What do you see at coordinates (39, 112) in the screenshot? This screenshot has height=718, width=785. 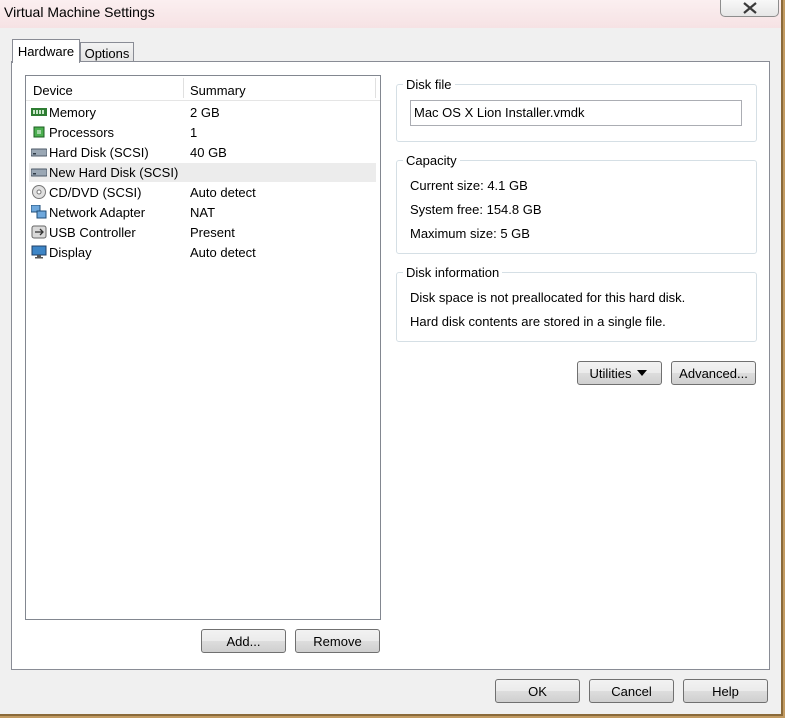 I see `memory-icon` at bounding box center [39, 112].